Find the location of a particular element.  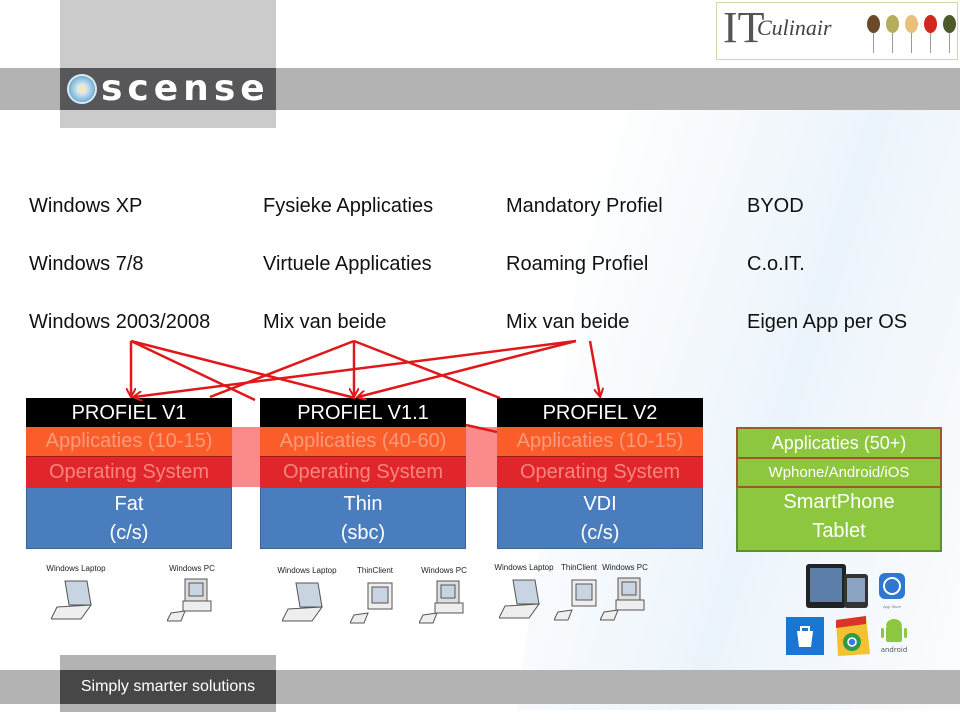

footer-tagline: Simply smarter solutions is located at coordinates (168, 687).